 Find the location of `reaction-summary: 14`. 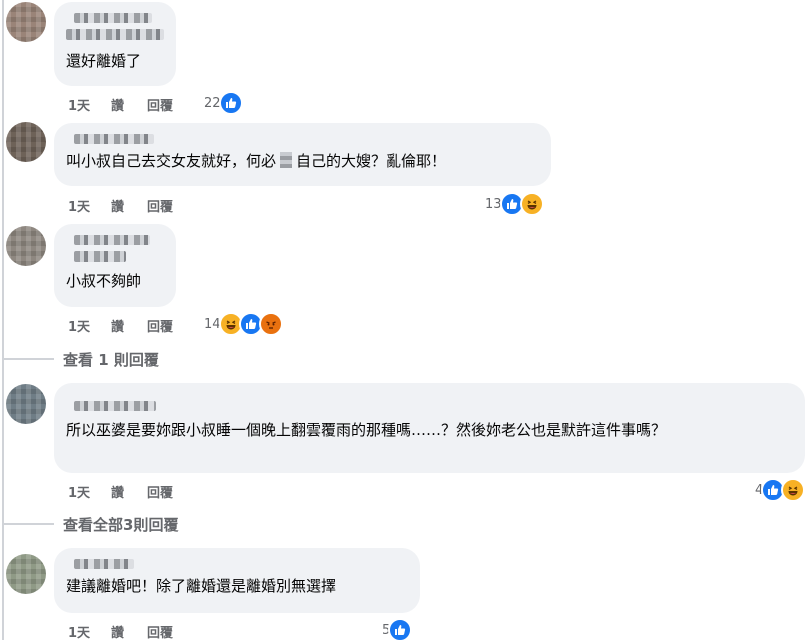

reaction-summary: 14 is located at coordinates (243, 324).